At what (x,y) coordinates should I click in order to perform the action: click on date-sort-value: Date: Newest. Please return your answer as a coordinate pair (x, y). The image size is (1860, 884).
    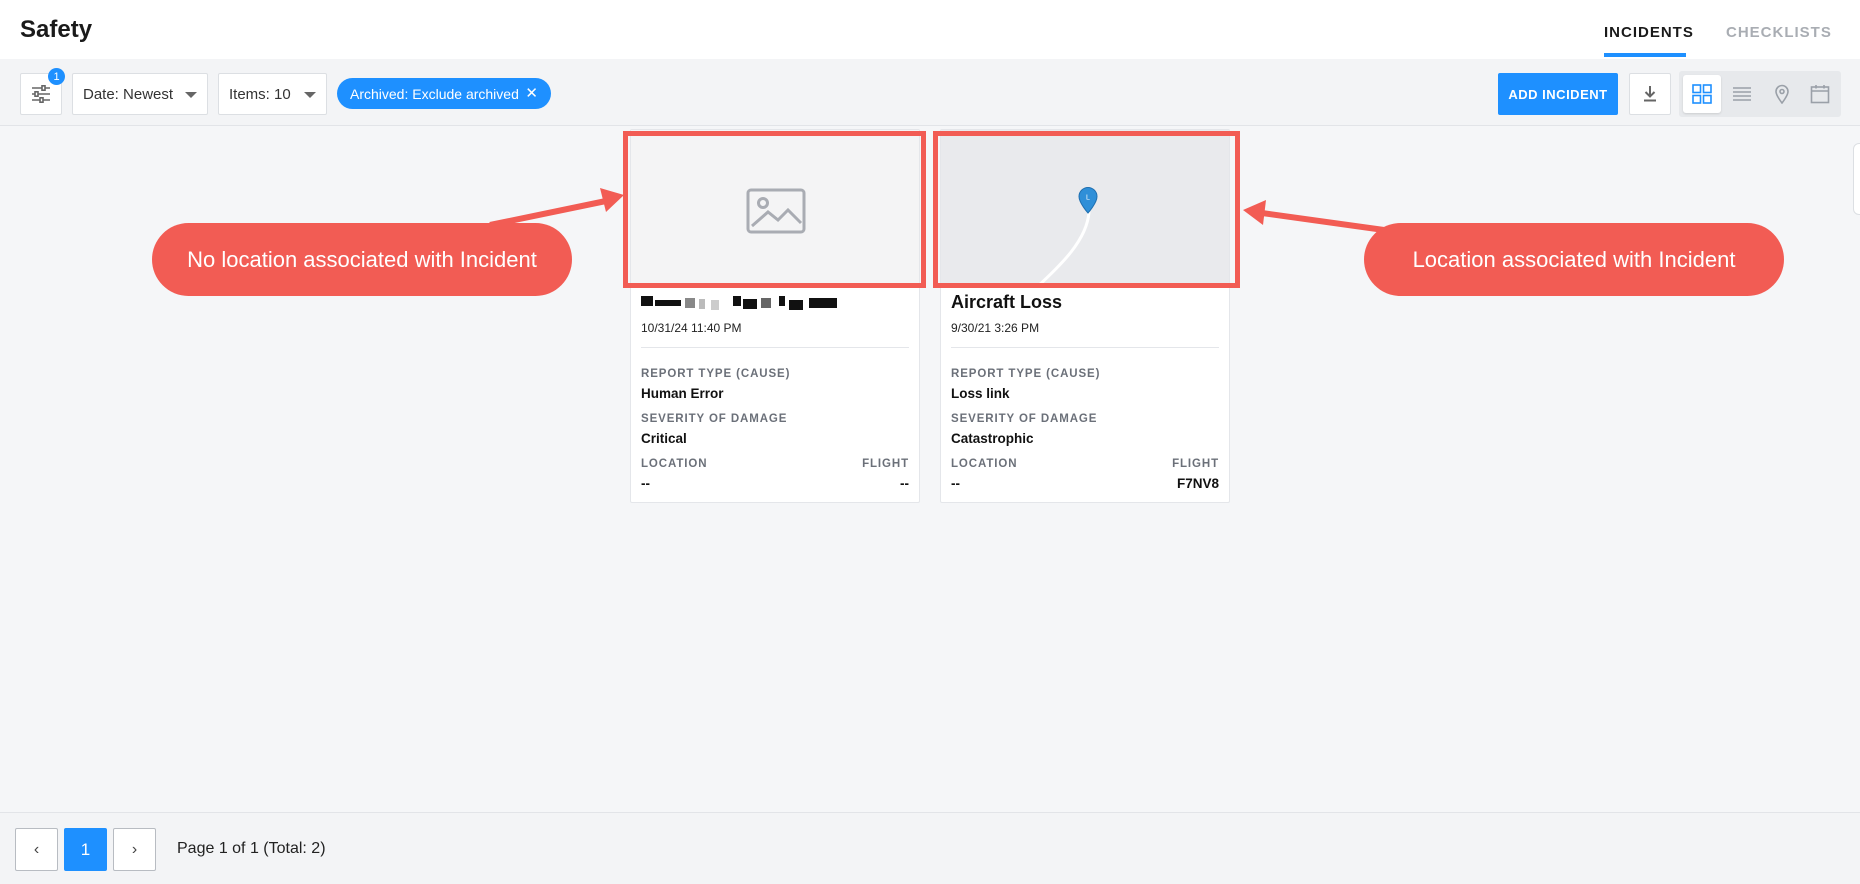
    Looking at the image, I should click on (128, 94).